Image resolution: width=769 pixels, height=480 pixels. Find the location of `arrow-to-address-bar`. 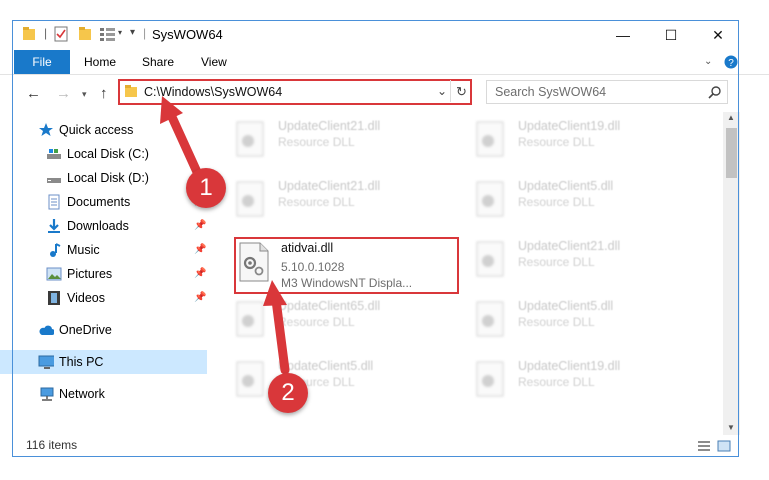

arrow-to-address-bar is located at coordinates (184, 144).